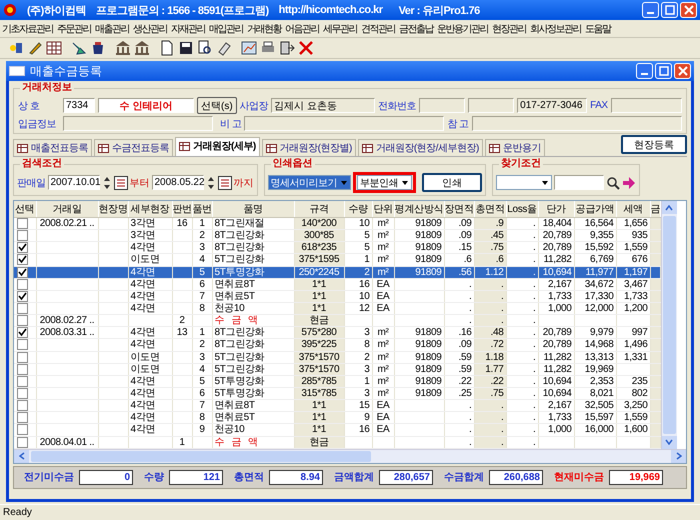 The width and height of the screenshot is (700, 520). What do you see at coordinates (27, 29) in the screenshot?
I see `menu-item: 기초자료관리` at bounding box center [27, 29].